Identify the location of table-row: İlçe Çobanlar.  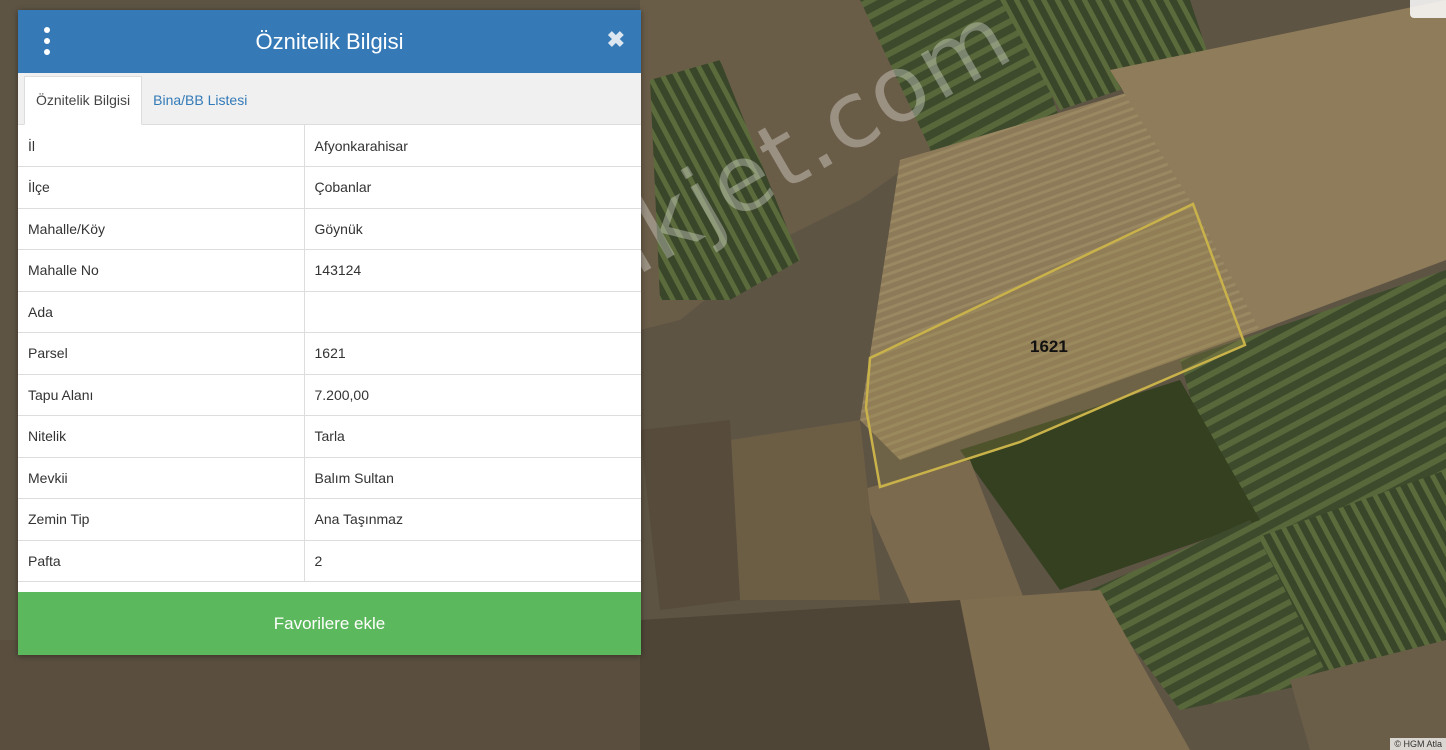
(329, 187).